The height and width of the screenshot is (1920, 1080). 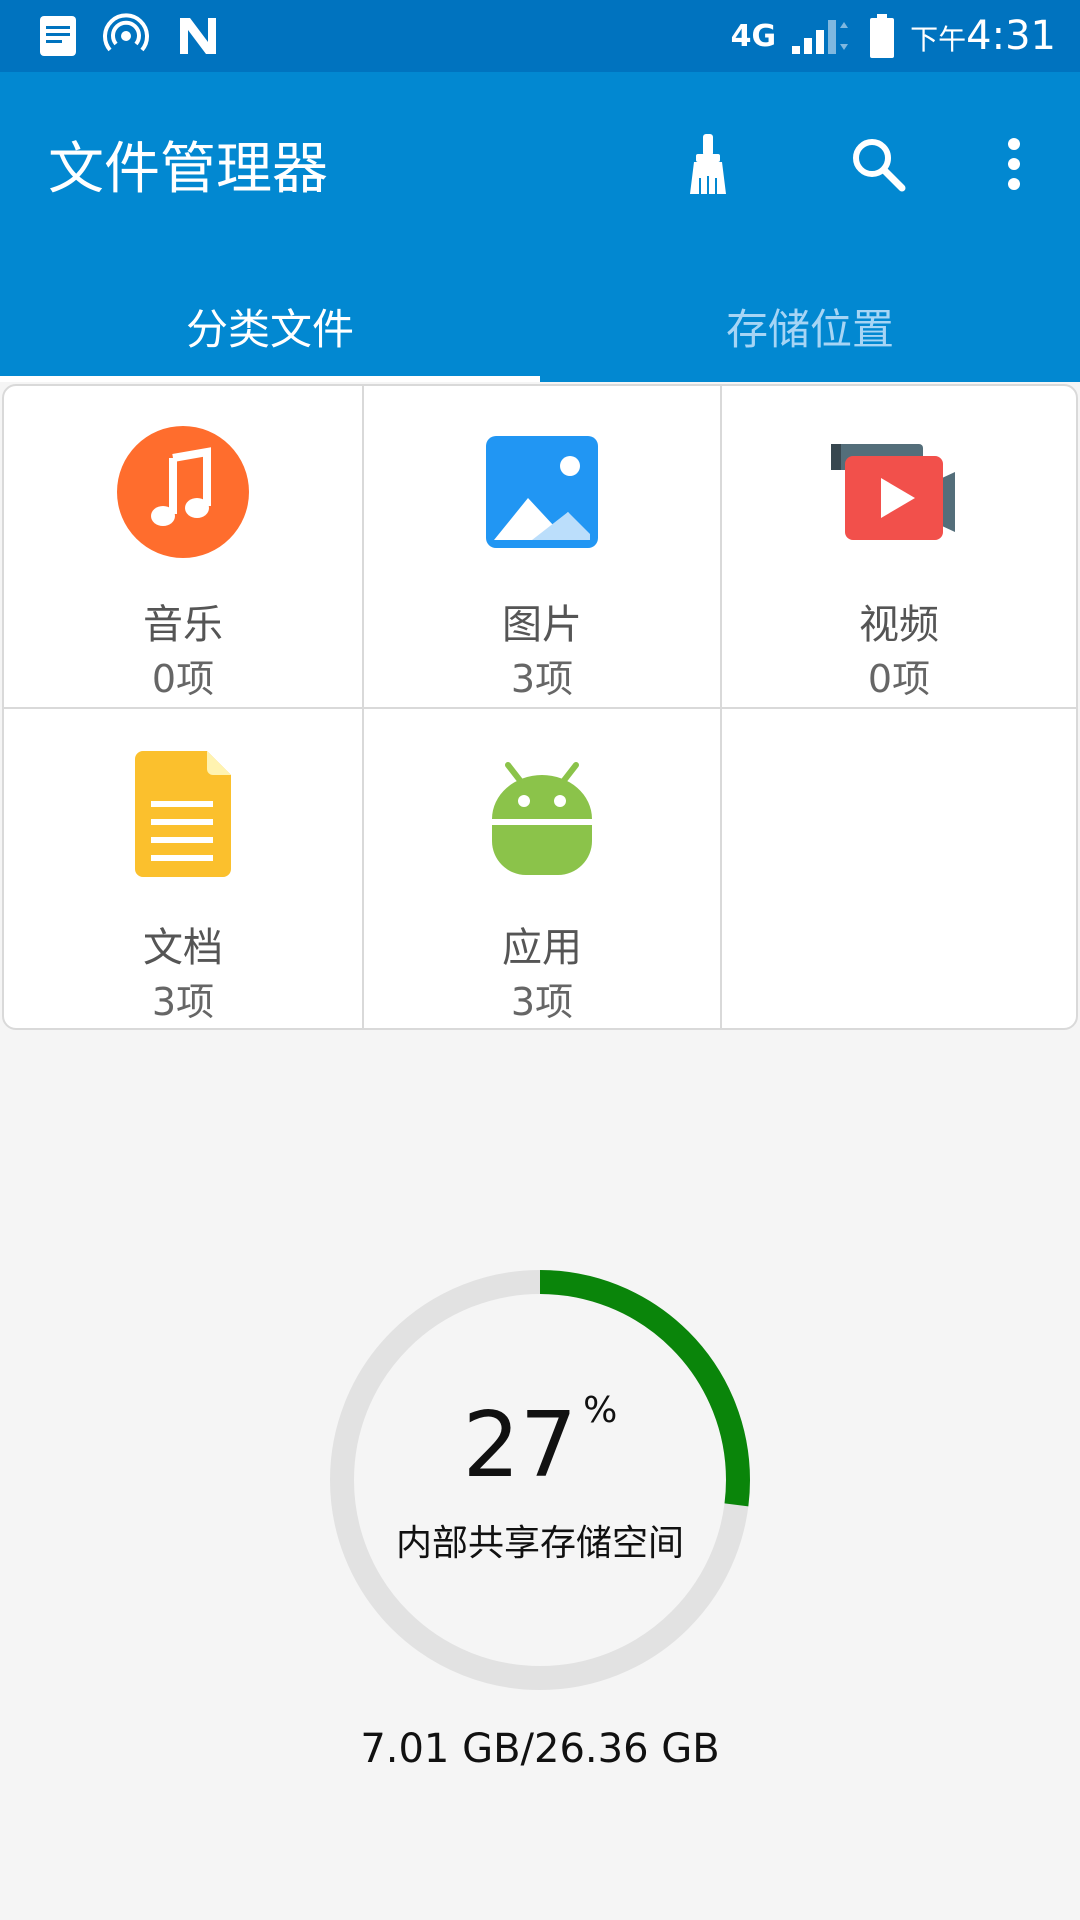 I want to click on category-label: 音乐, so click(x=183, y=625).